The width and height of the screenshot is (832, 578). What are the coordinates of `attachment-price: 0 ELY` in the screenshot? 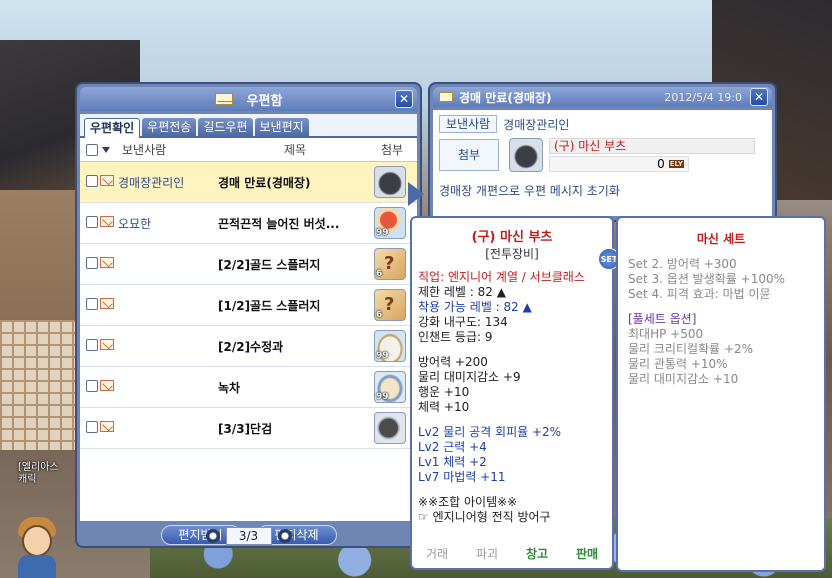 It's located at (619, 164).